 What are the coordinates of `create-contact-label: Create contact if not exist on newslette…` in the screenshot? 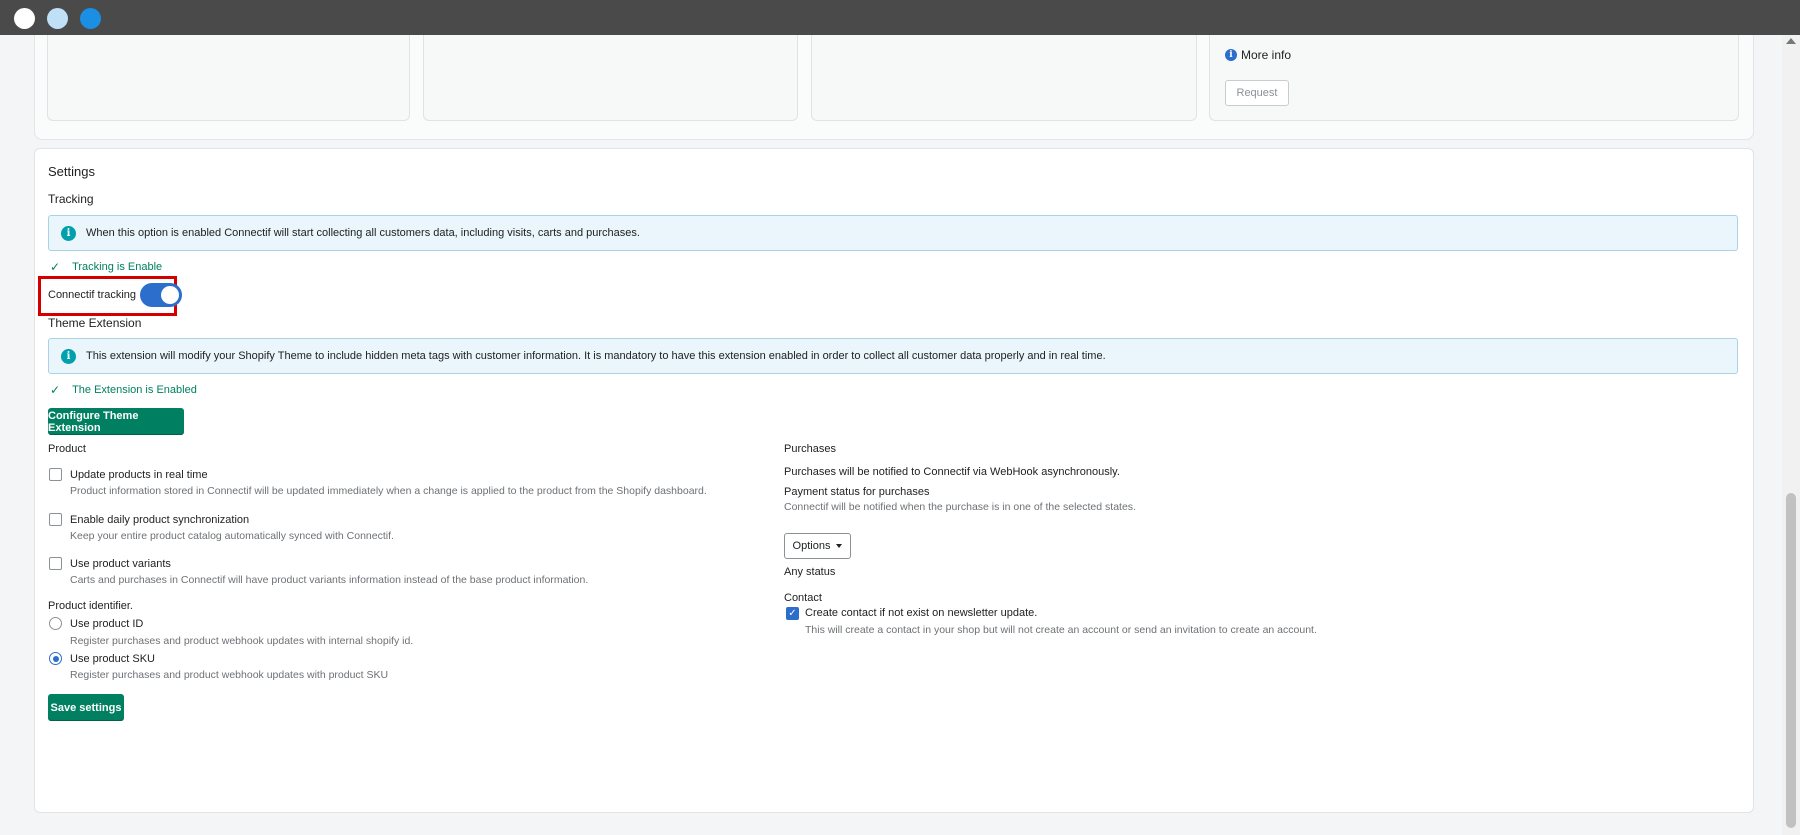 It's located at (921, 613).